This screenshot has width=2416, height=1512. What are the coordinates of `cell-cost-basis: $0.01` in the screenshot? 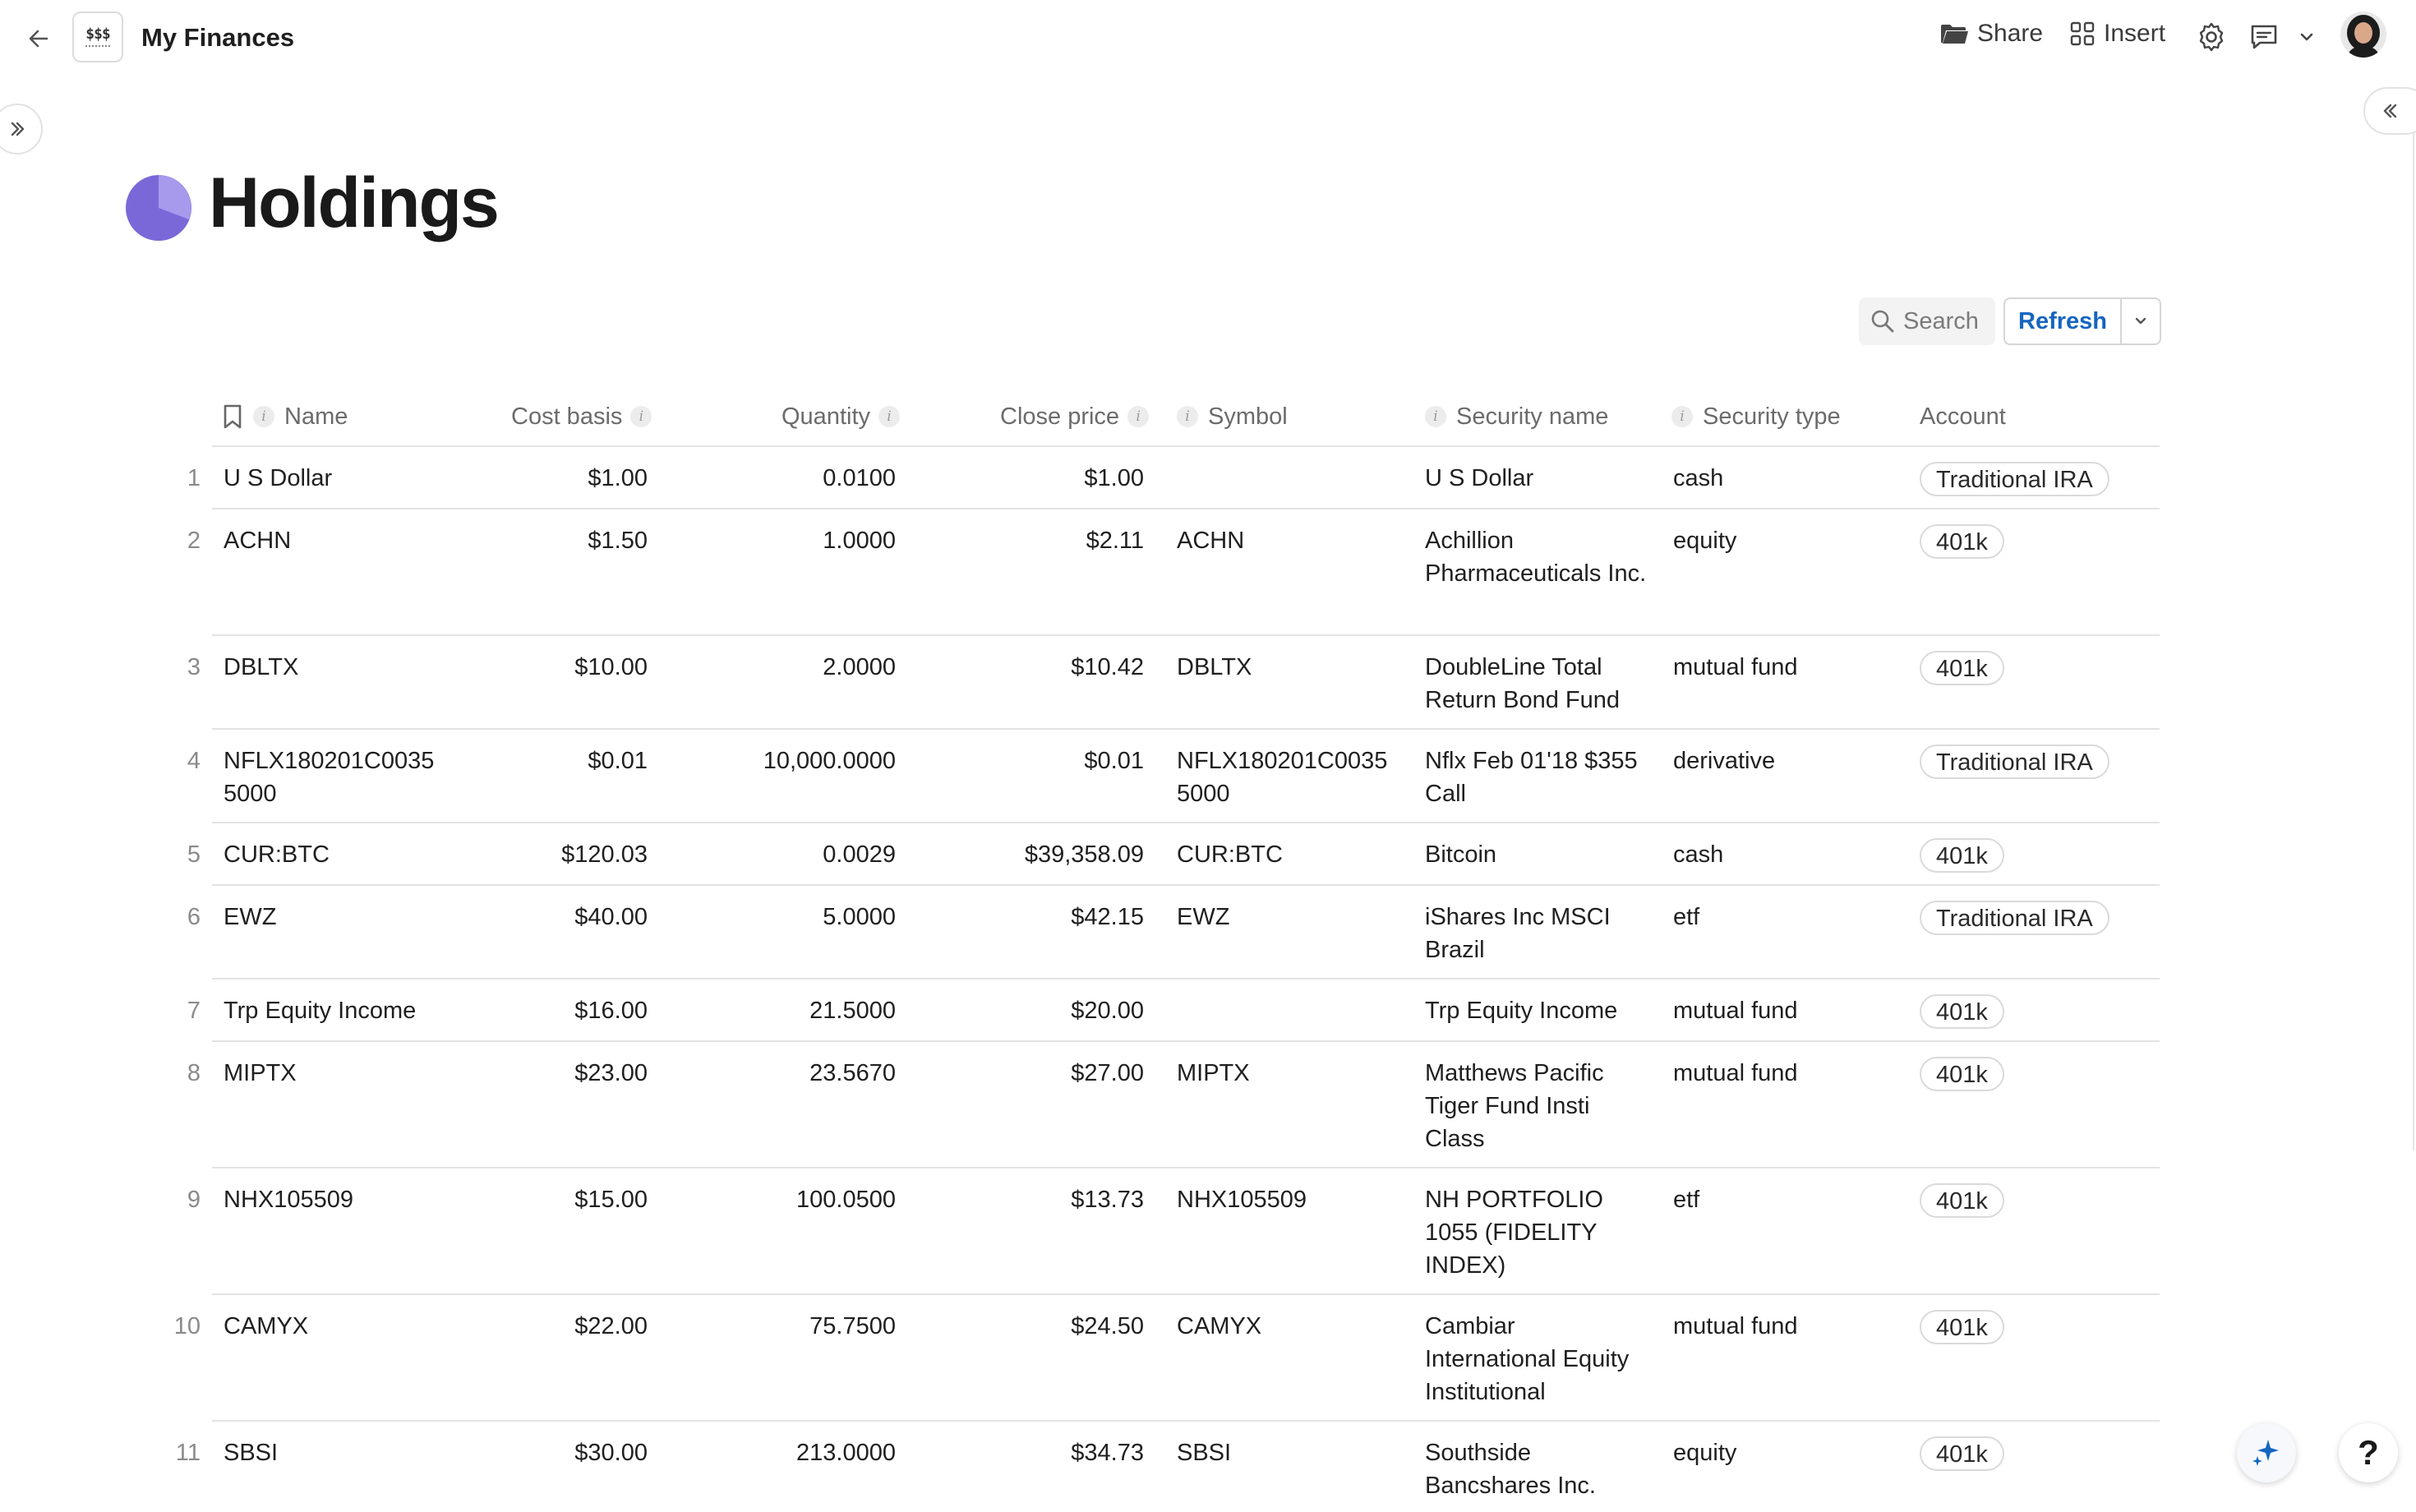 It's located at (566, 760).